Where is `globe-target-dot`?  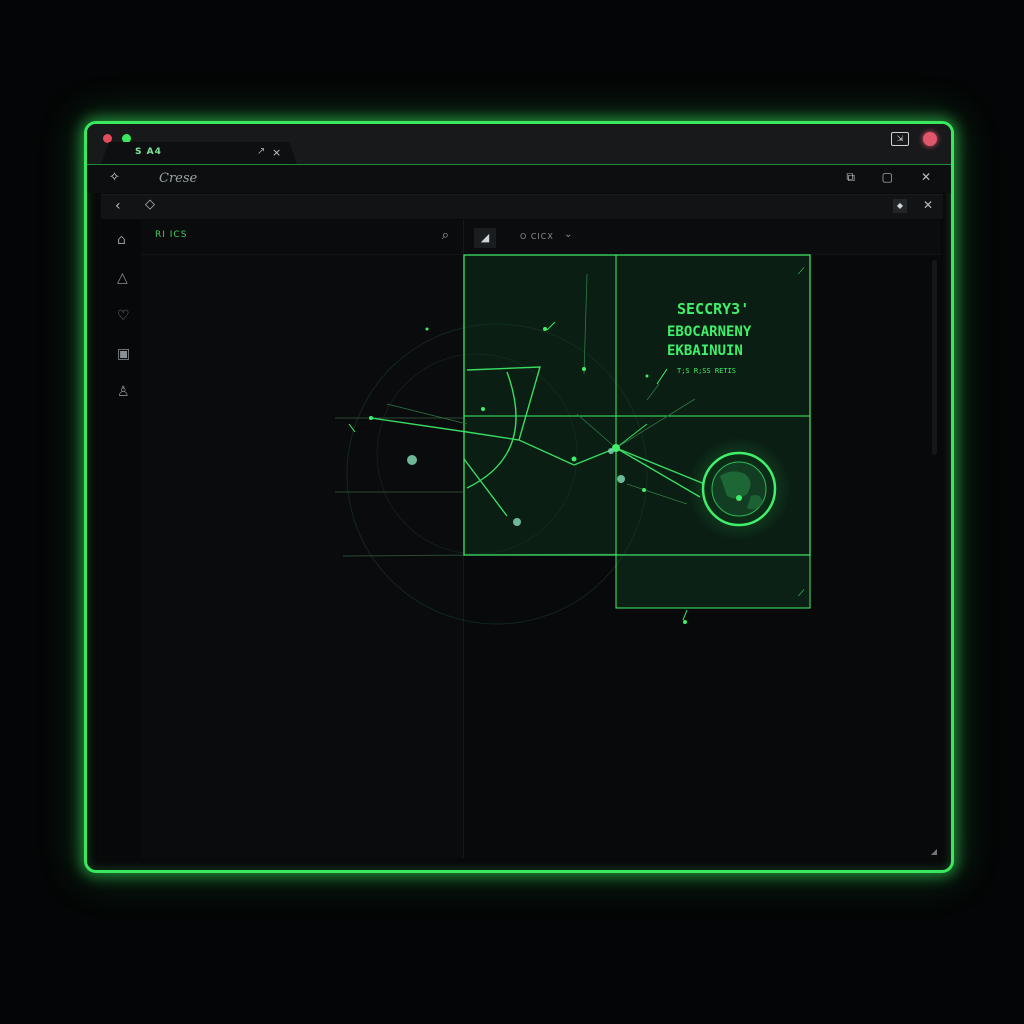
globe-target-dot is located at coordinates (739, 498).